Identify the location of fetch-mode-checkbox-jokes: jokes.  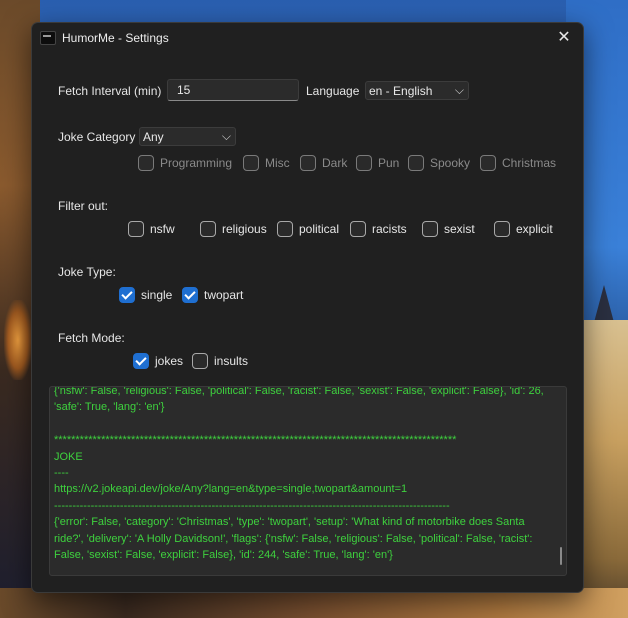
(158, 361).